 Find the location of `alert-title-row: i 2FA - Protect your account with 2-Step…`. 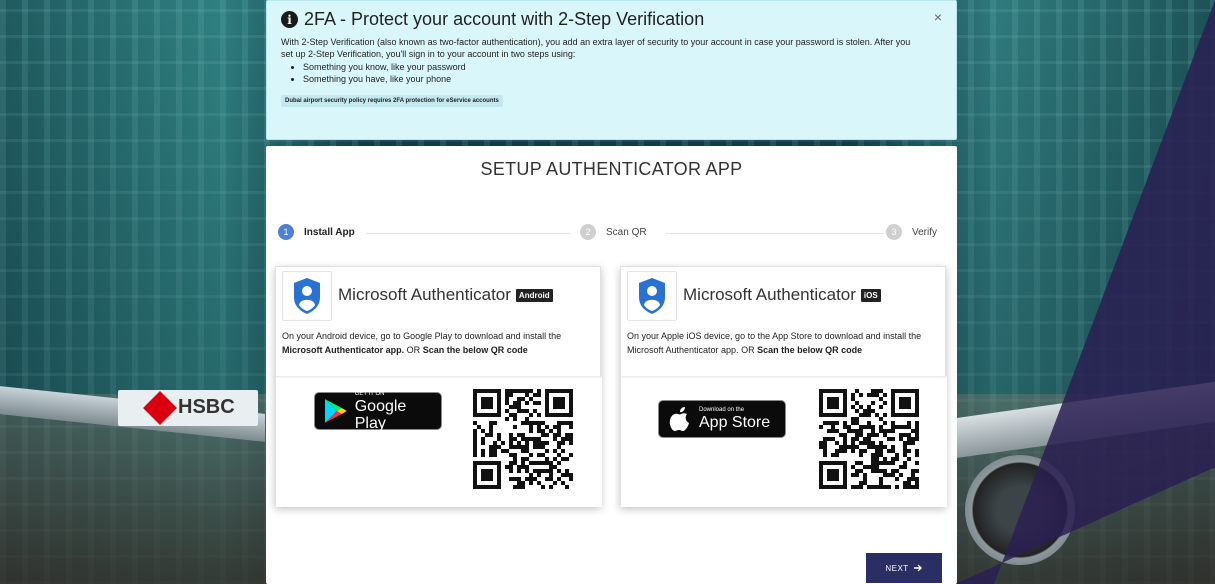

alert-title-row: i 2FA - Protect your account with 2-Step… is located at coordinates (611, 19).